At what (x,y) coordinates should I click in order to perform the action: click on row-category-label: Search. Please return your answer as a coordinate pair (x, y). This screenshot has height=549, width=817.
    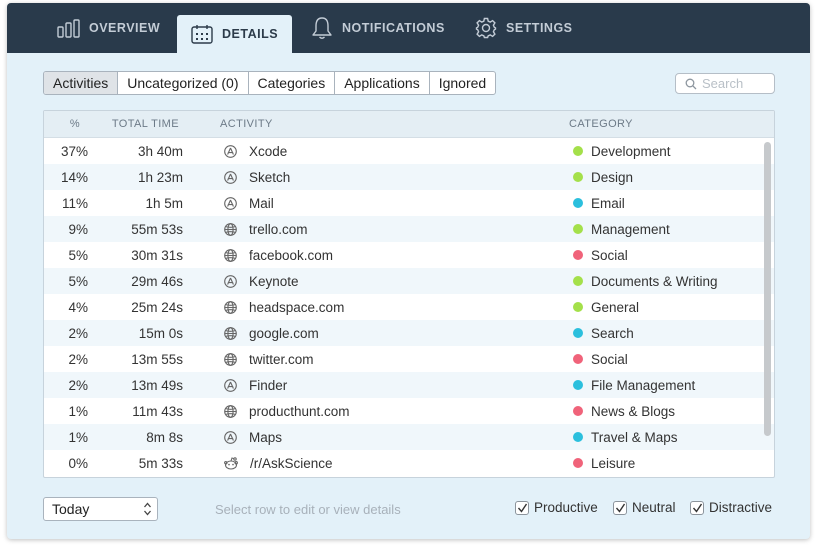
    Looking at the image, I should click on (612, 333).